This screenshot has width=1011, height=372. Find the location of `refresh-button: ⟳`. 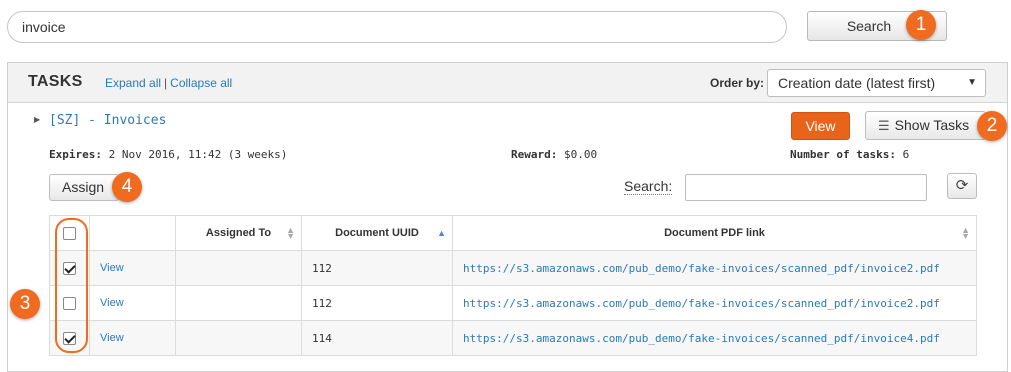

refresh-button: ⟳ is located at coordinates (962, 186).